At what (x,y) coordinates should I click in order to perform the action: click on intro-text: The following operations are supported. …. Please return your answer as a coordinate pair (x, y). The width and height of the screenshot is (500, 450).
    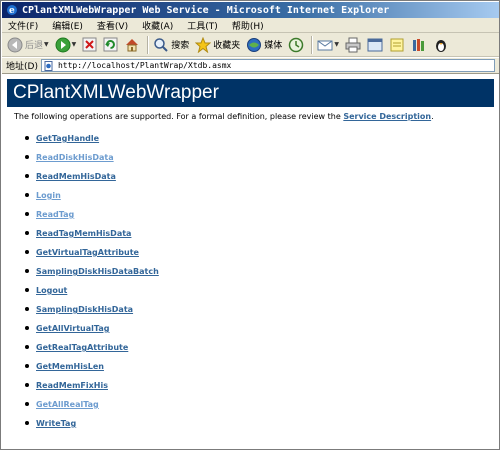
    Looking at the image, I should click on (224, 116).